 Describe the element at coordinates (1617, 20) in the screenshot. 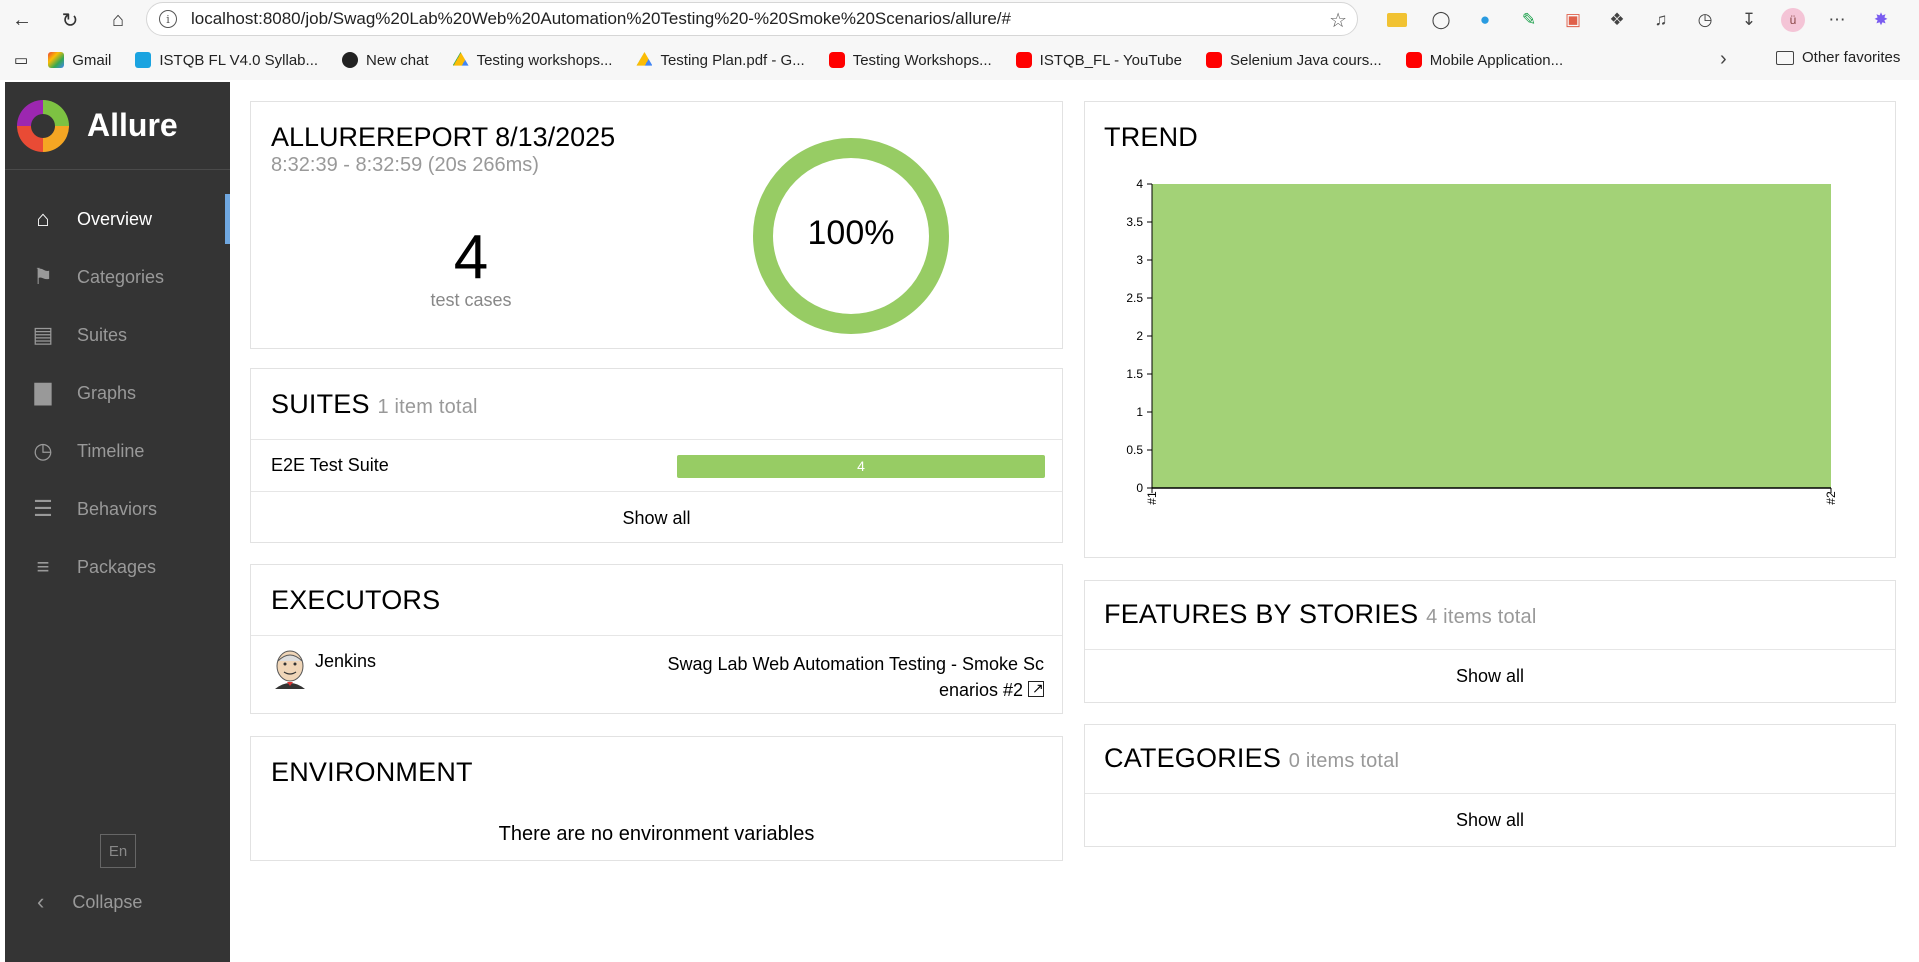

I see `puzzle-icon: ❖` at that location.